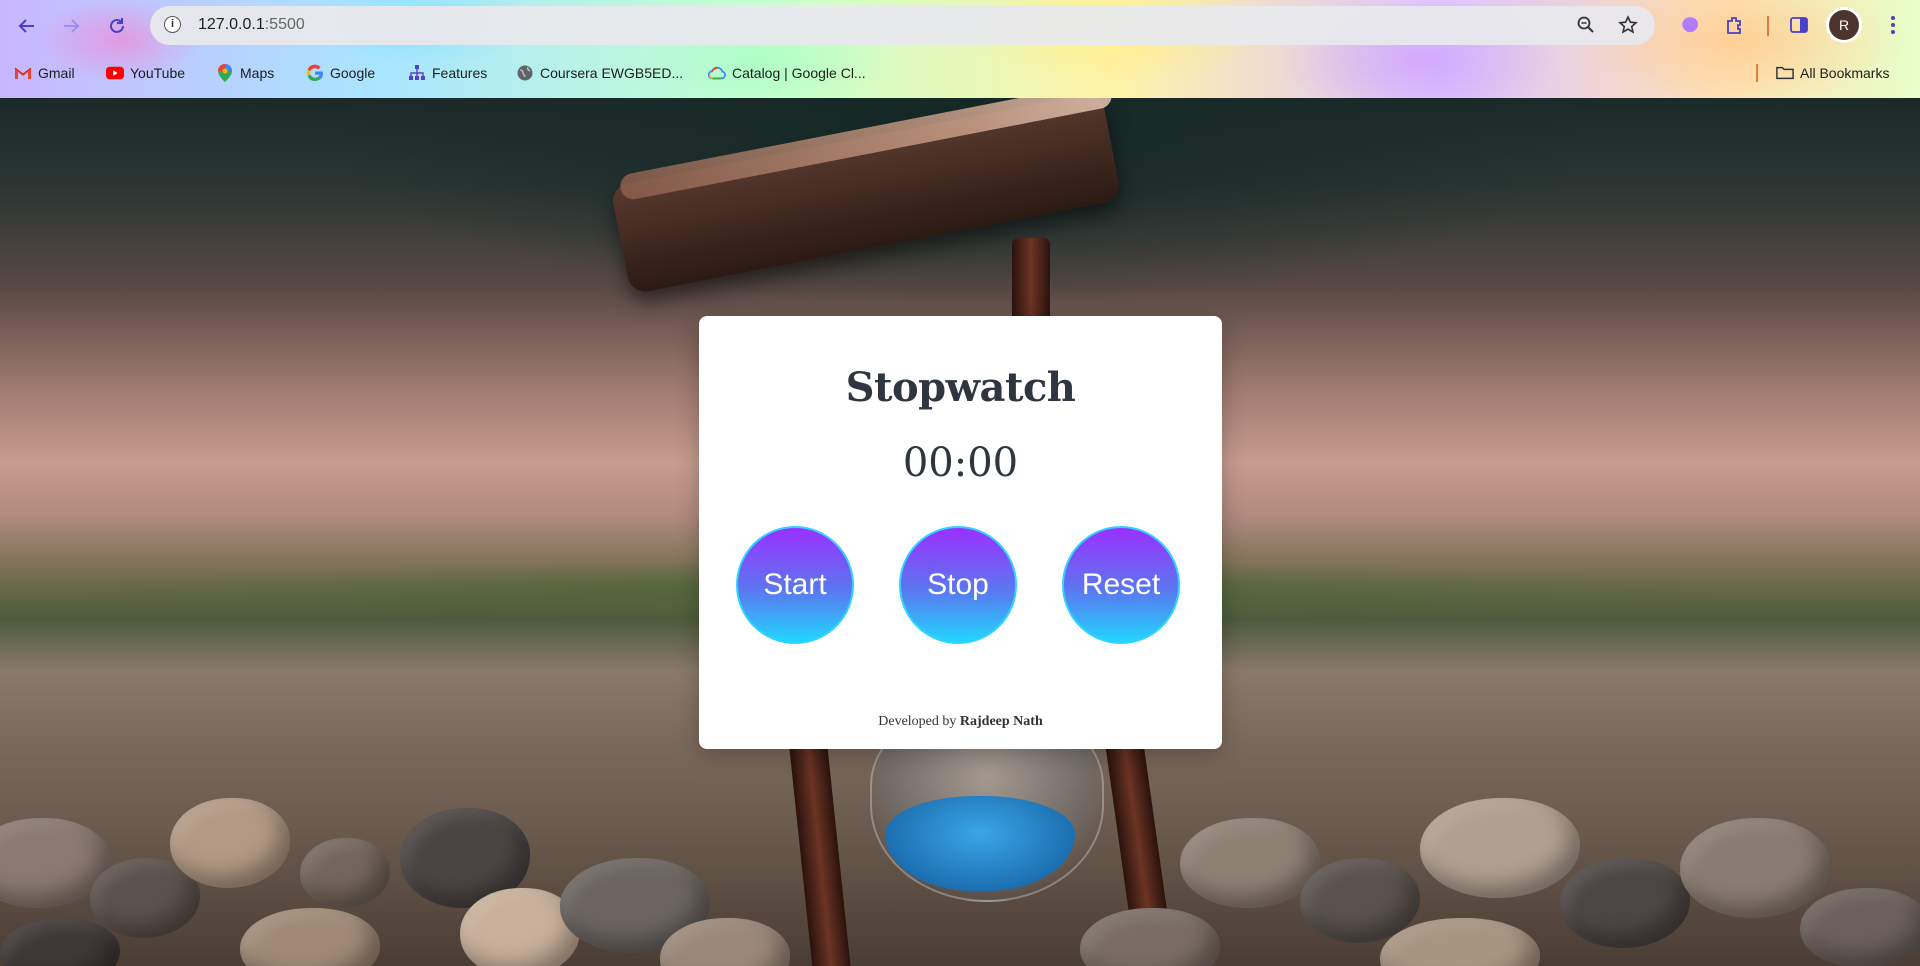 The width and height of the screenshot is (1920, 966). What do you see at coordinates (1757, 73) in the screenshot?
I see `bookmarks-divider` at bounding box center [1757, 73].